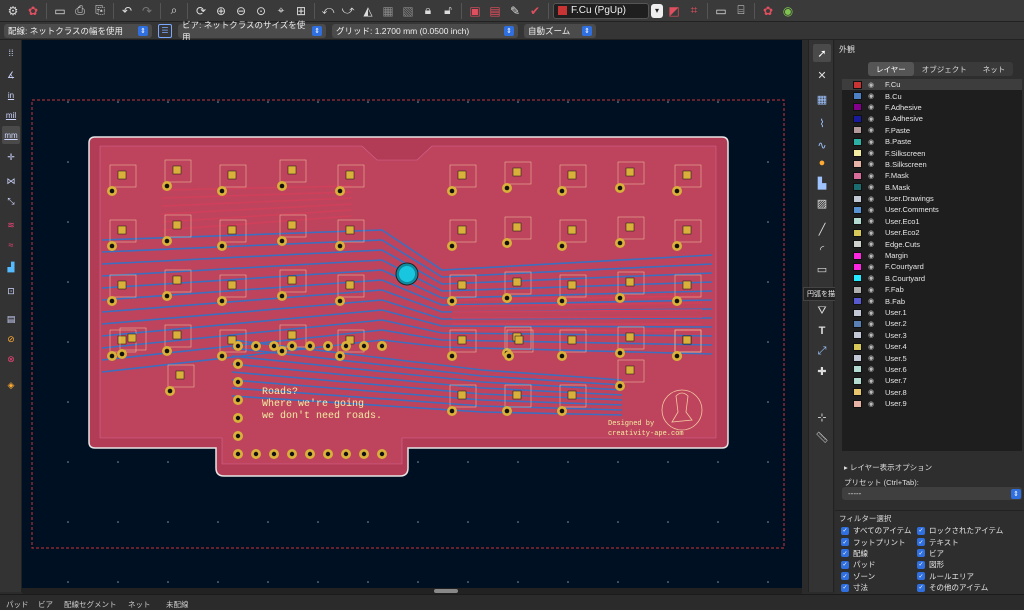  I want to click on layer-row: ◉ User.6, so click(932, 369).